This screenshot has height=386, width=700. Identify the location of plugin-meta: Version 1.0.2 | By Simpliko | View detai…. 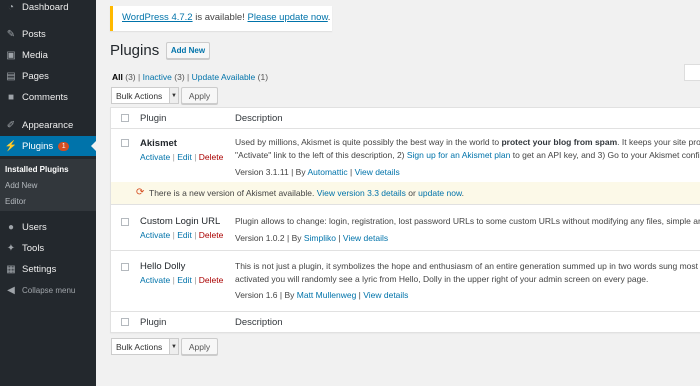
(312, 238).